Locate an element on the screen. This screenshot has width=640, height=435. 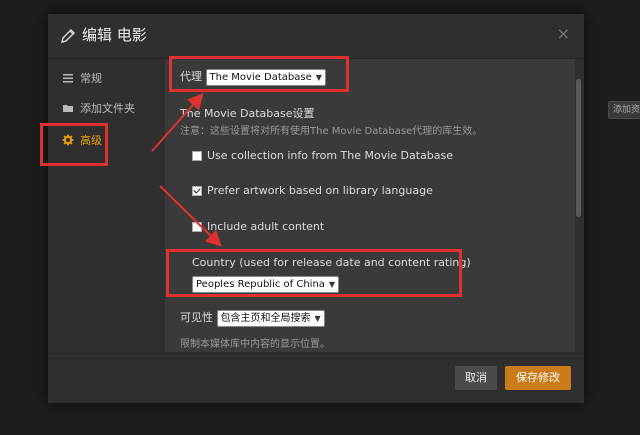
close-icon: × is located at coordinates (563, 33).